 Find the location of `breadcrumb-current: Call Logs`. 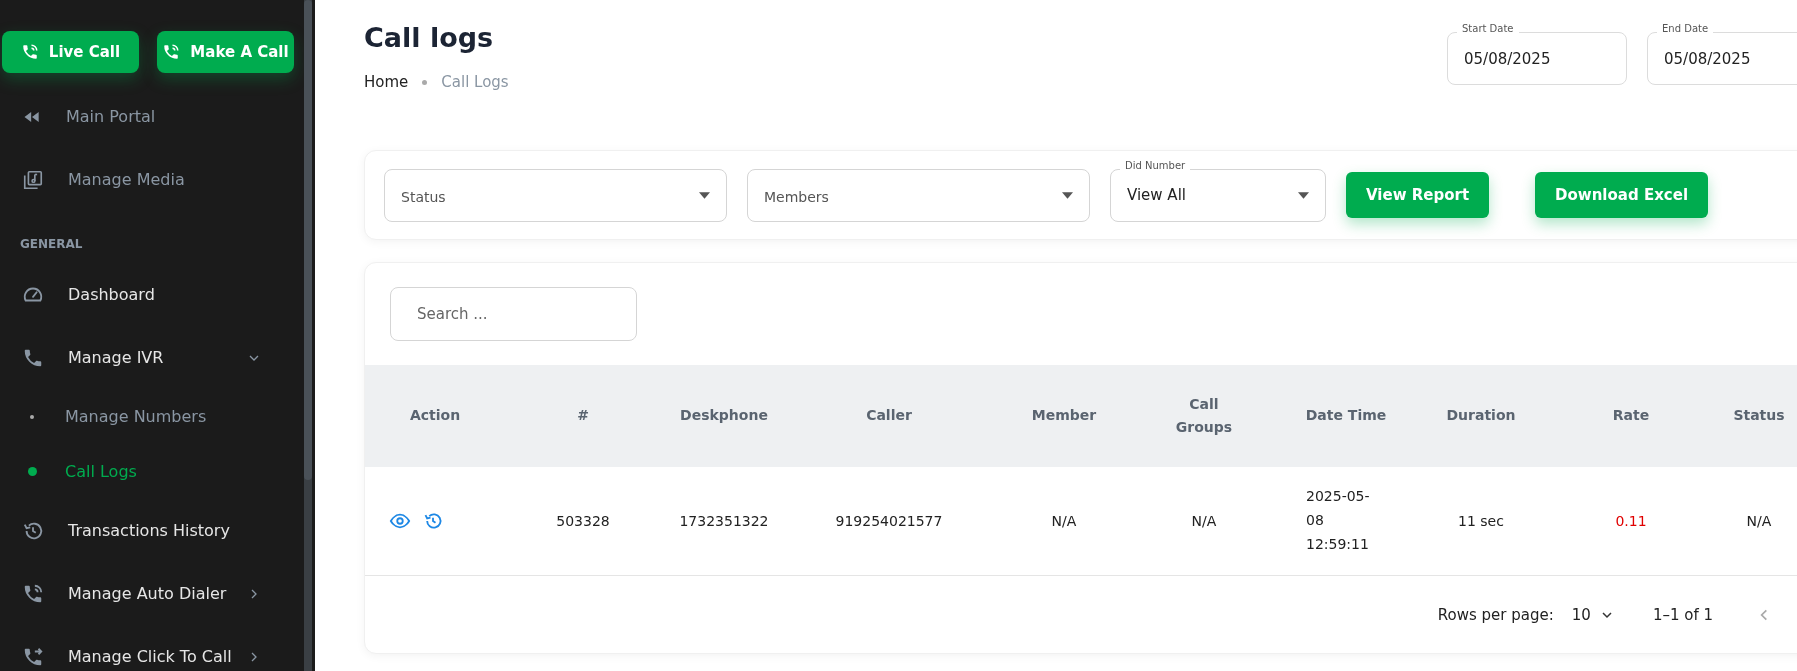

breadcrumb-current: Call Logs is located at coordinates (475, 82).